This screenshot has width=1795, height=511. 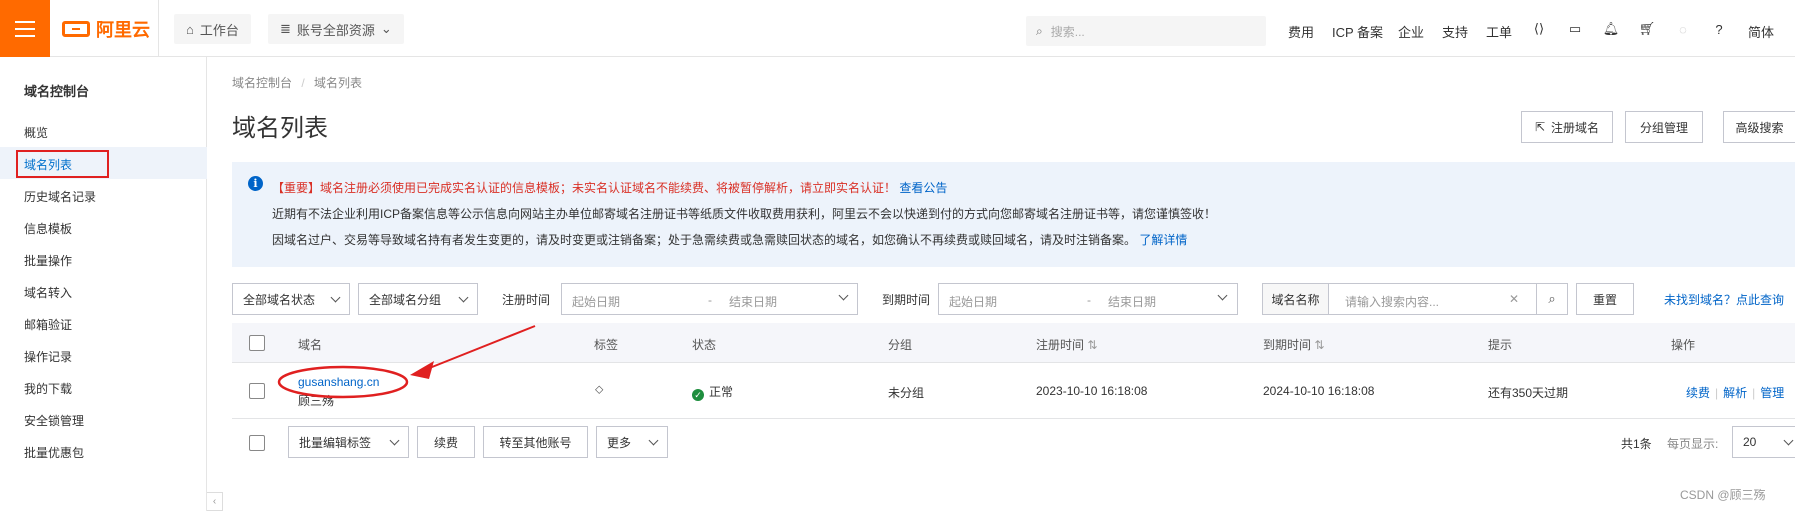 I want to click on col-domain: 域名, so click(x=310, y=345).